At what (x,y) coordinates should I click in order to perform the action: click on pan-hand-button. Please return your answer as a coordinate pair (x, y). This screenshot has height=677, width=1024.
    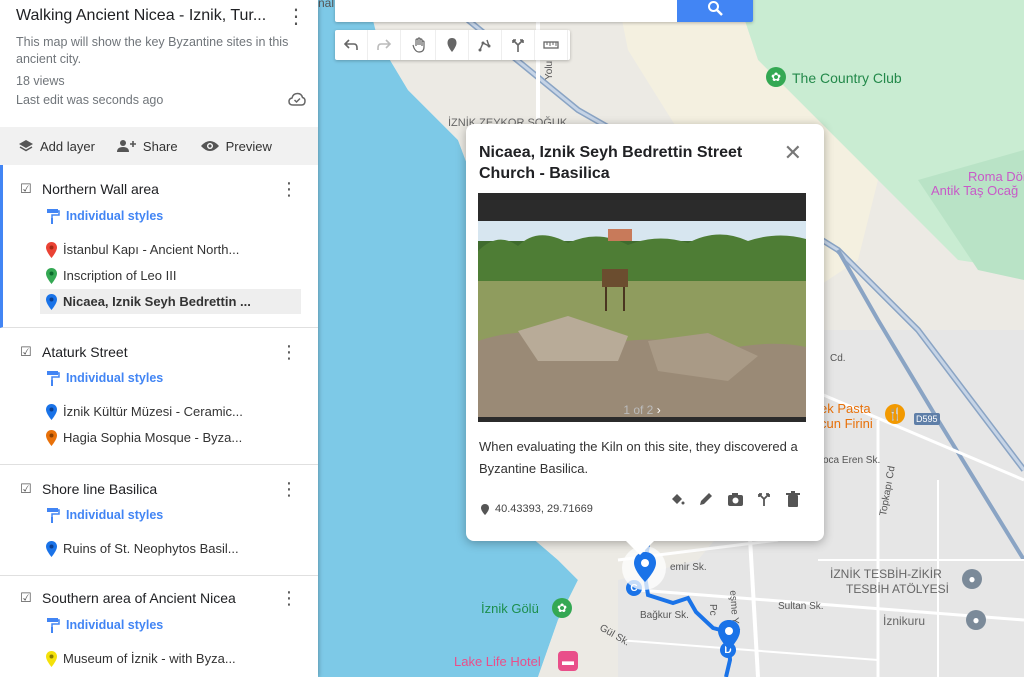
    Looking at the image, I should click on (419, 45).